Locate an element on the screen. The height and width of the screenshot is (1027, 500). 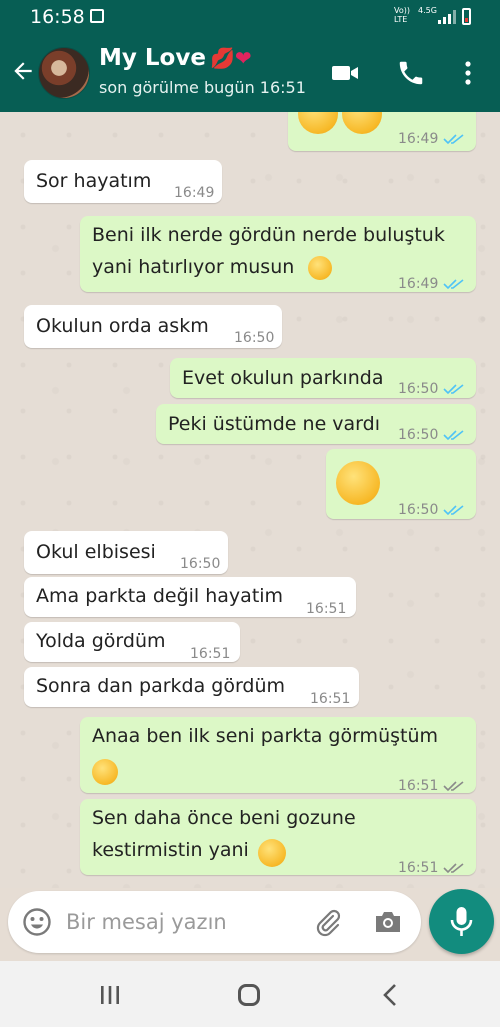
network-speed: 4.5G is located at coordinates (427, 10).